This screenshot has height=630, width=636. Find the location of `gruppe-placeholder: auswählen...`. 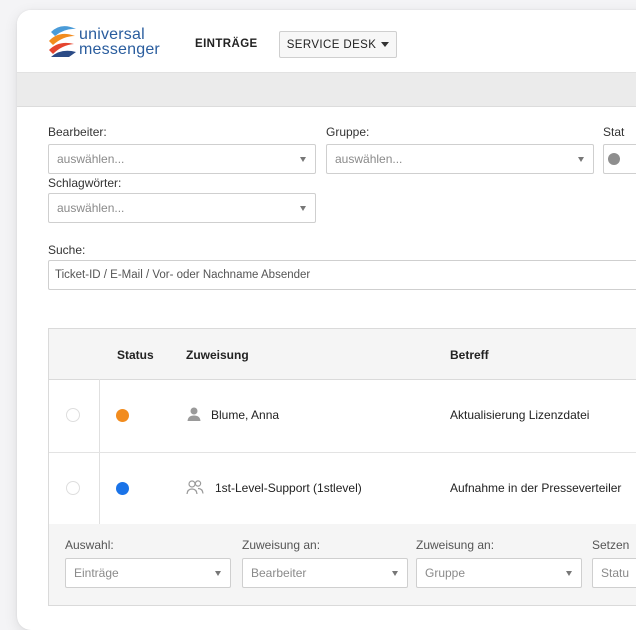

gruppe-placeholder: auswählen... is located at coordinates (369, 159).